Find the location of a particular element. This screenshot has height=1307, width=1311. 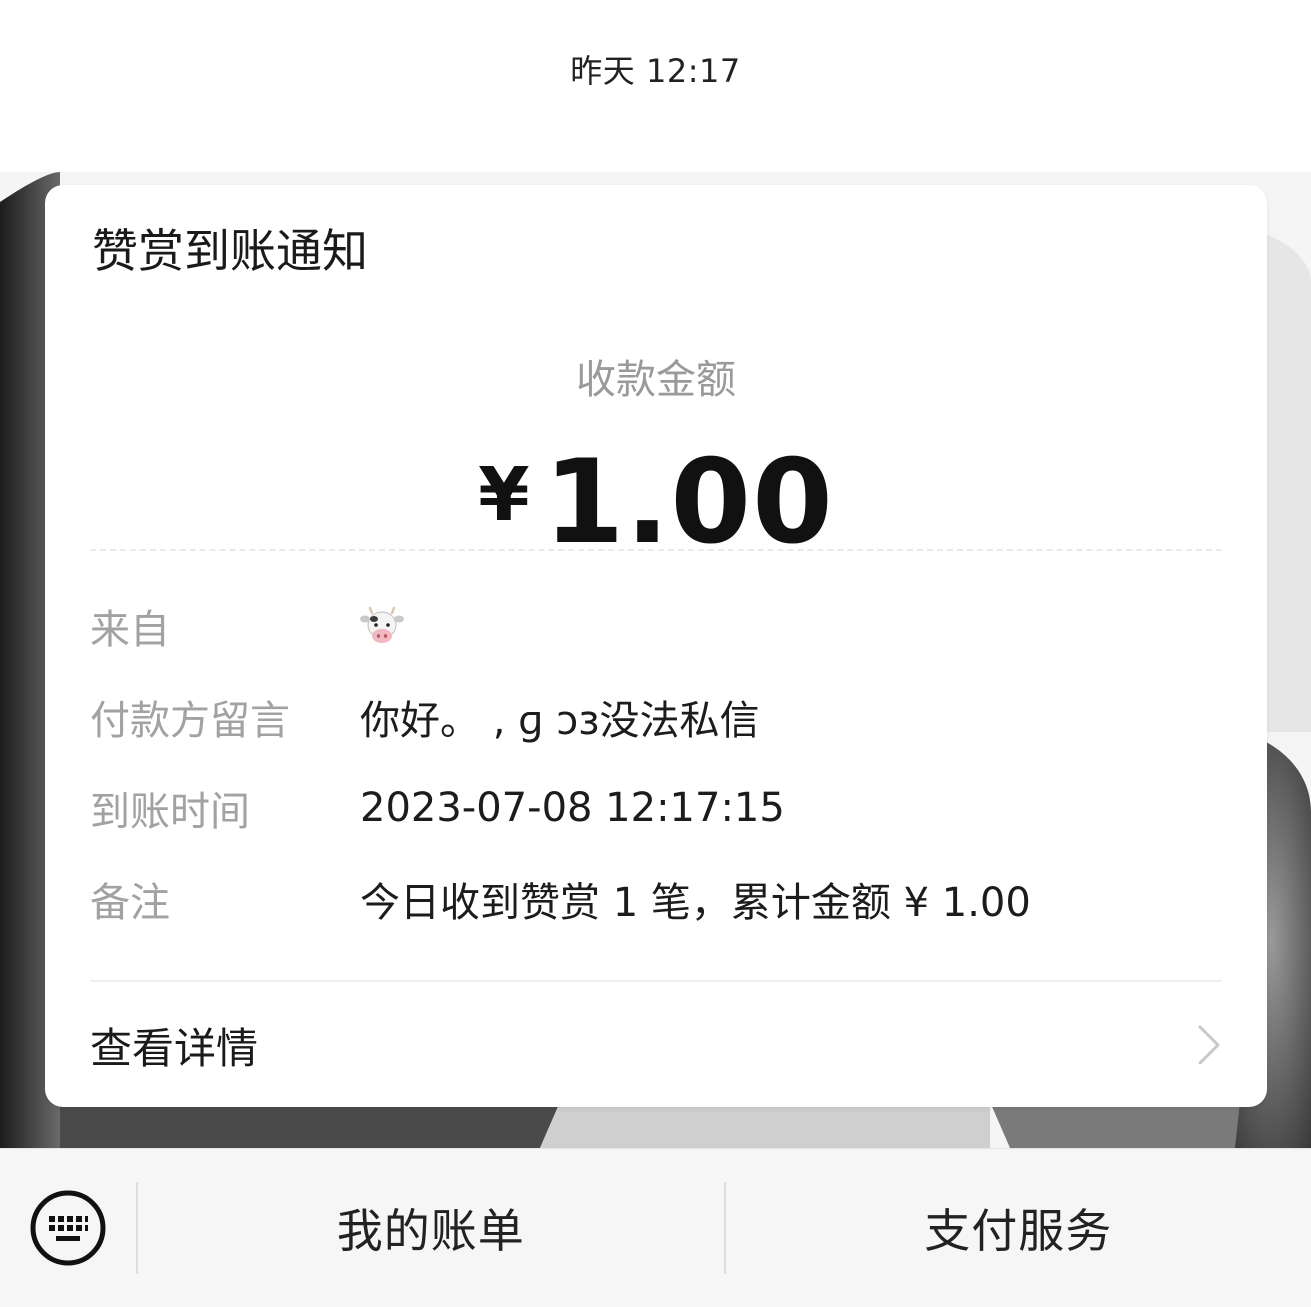

row-value: 2023-07-08 12:17:15 is located at coordinates (572, 808).